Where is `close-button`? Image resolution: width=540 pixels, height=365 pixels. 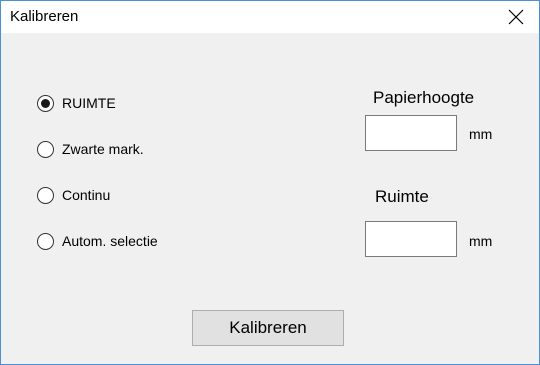 close-button is located at coordinates (516, 17).